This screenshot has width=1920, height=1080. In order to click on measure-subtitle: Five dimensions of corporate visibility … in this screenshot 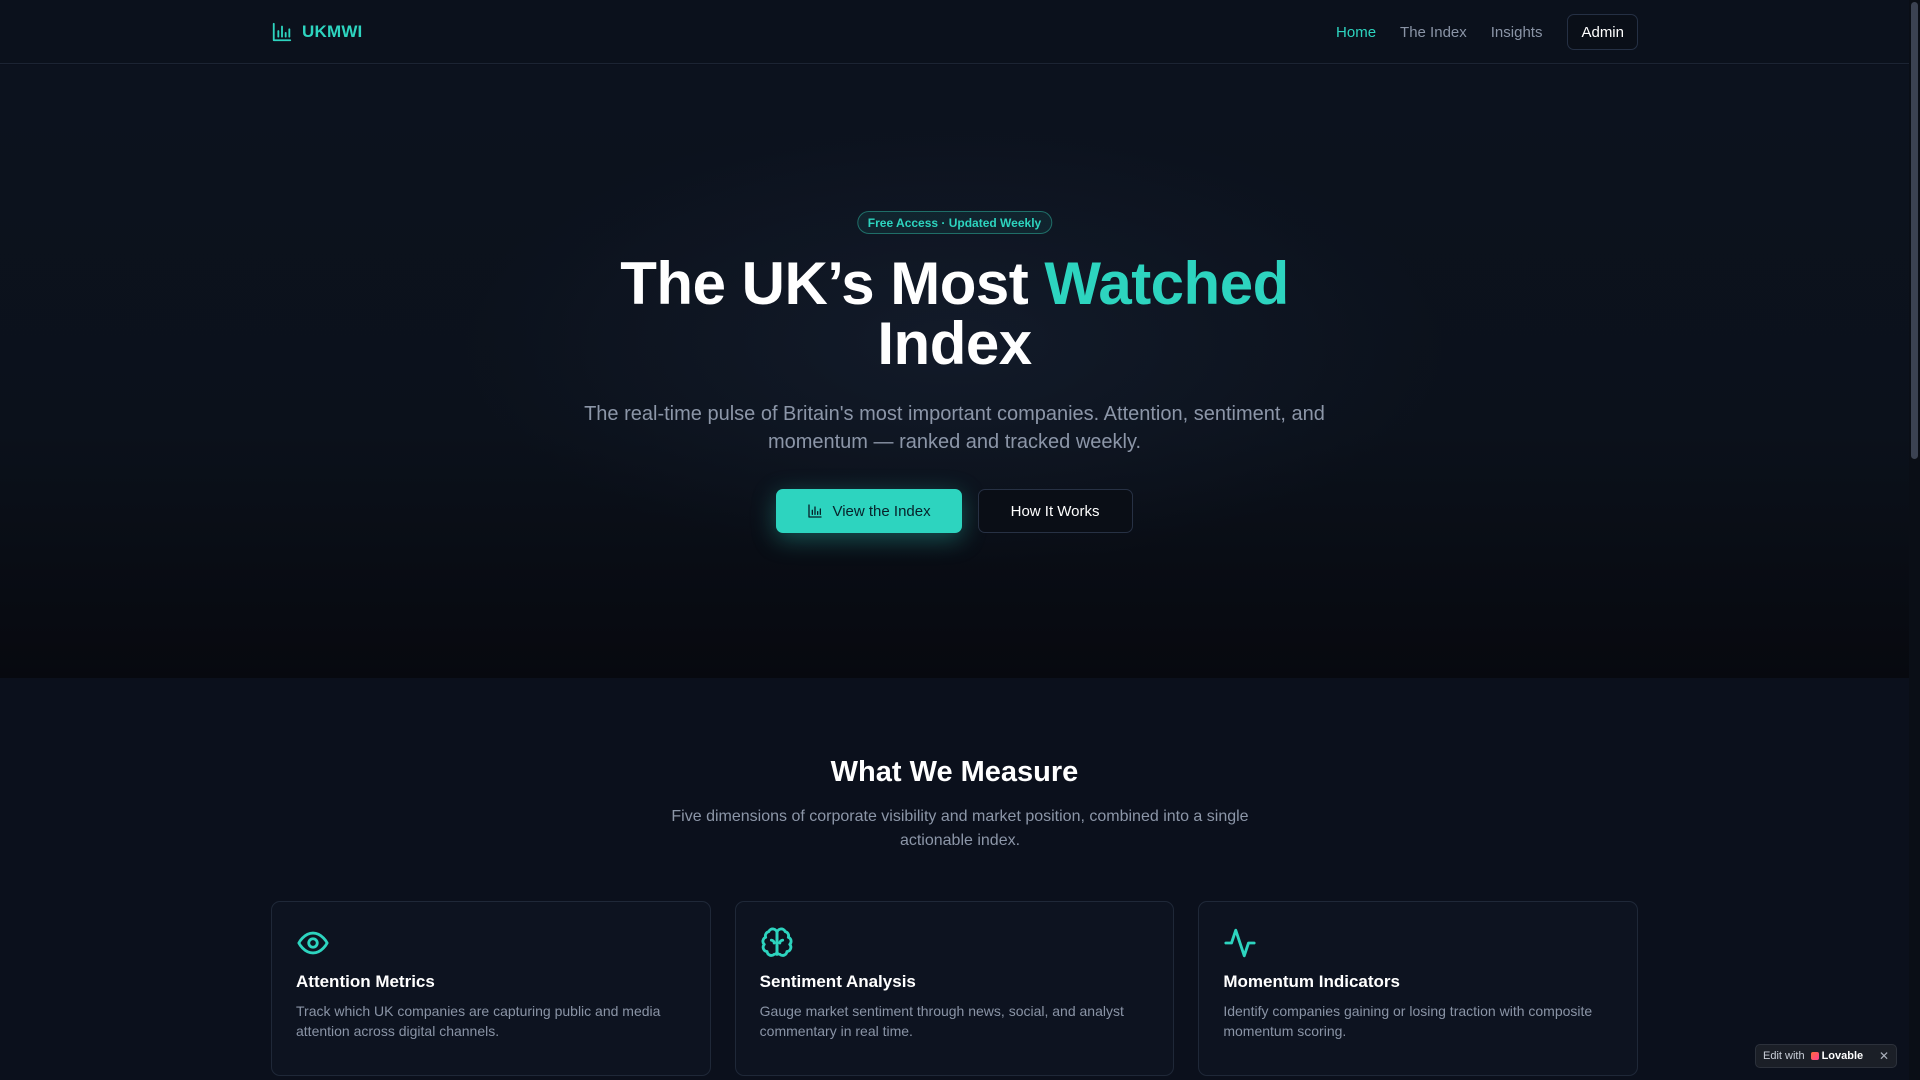, I will do `click(960, 828)`.